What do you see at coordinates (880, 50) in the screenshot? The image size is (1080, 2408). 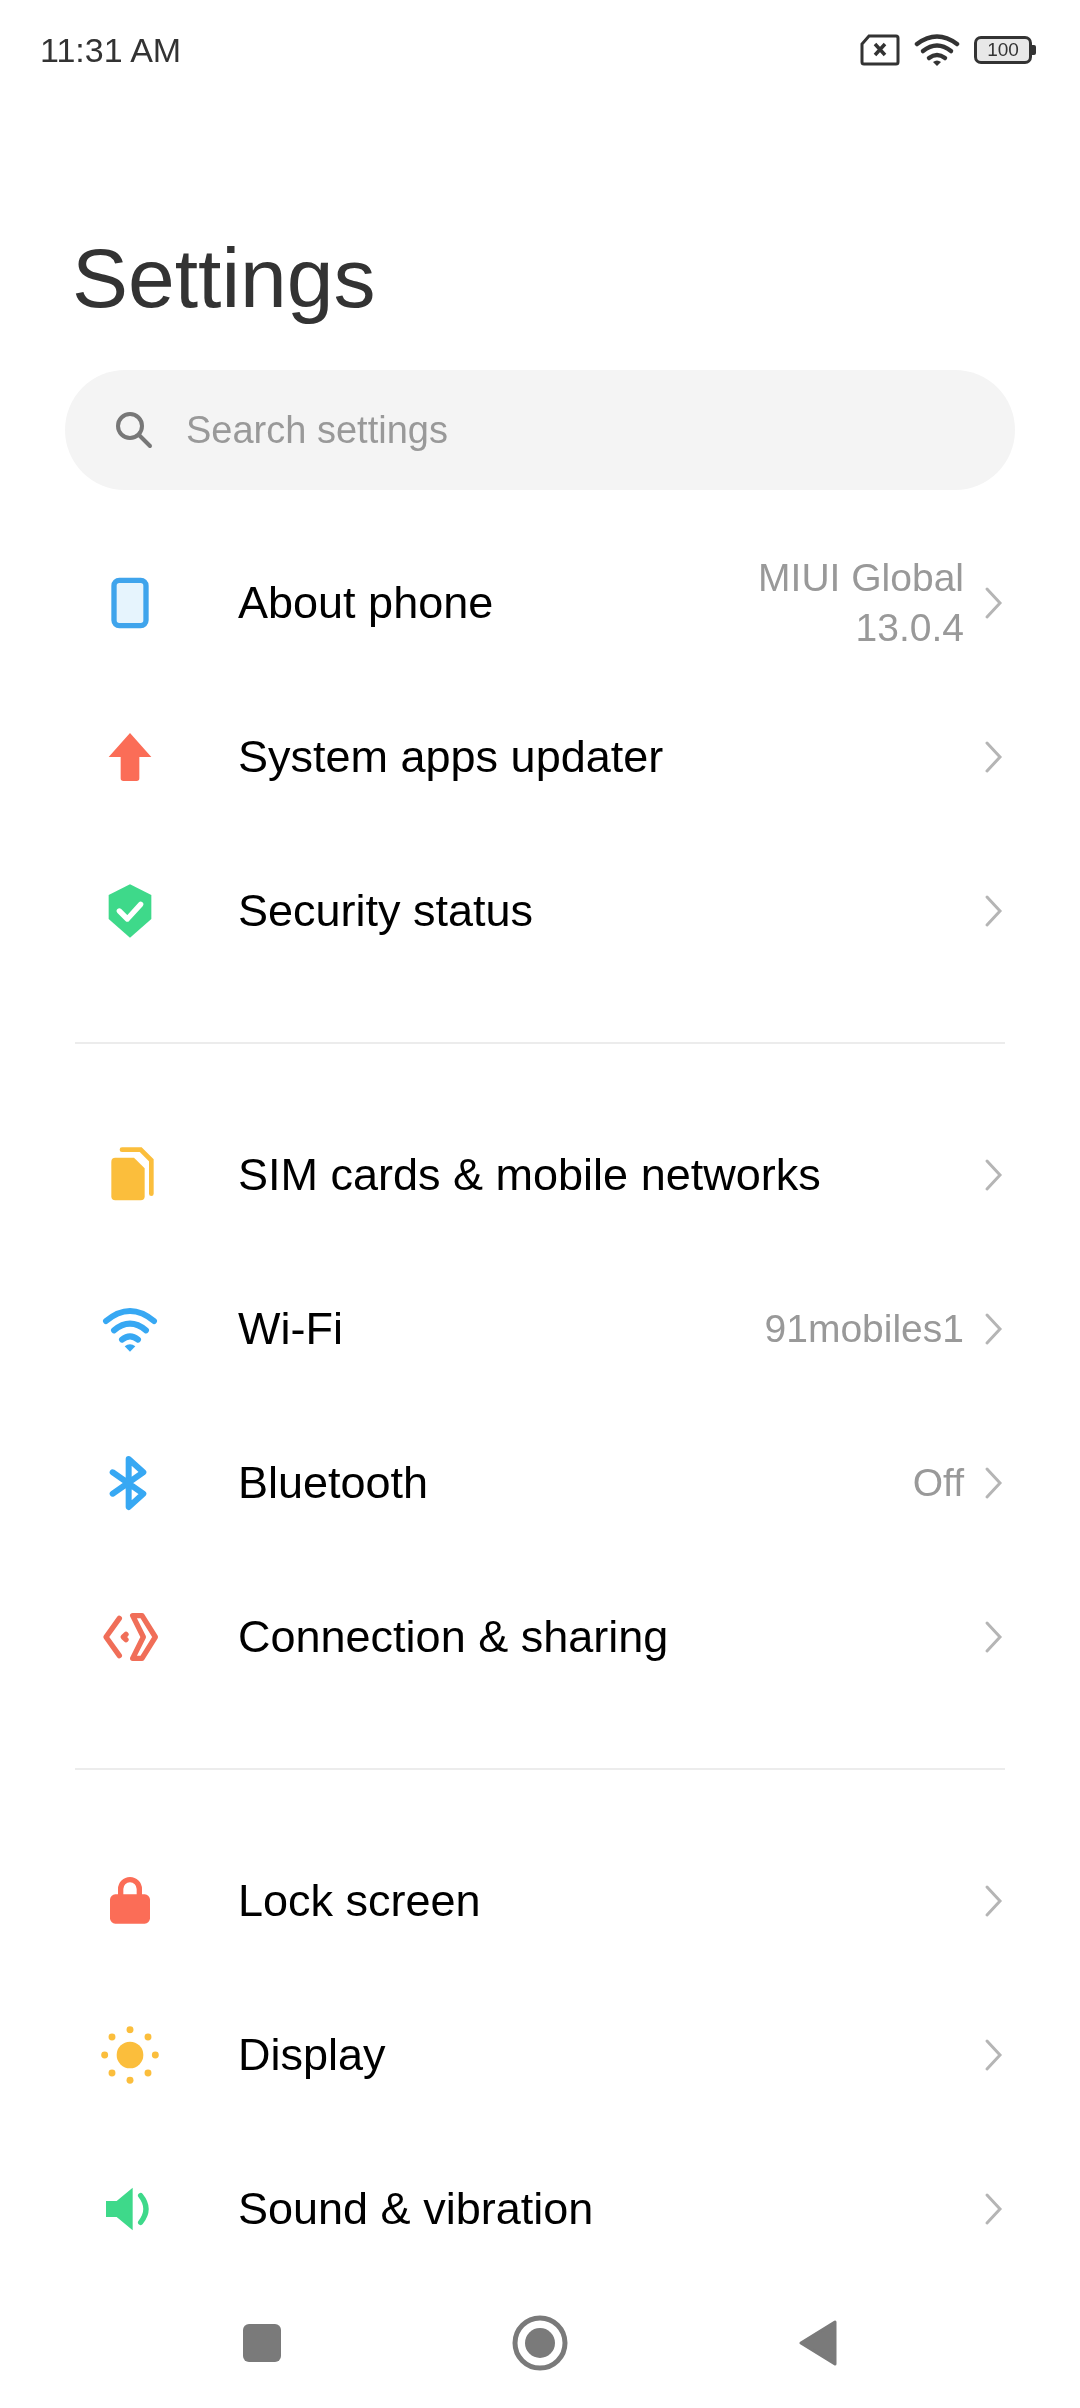 I see `sim-error-icon` at bounding box center [880, 50].